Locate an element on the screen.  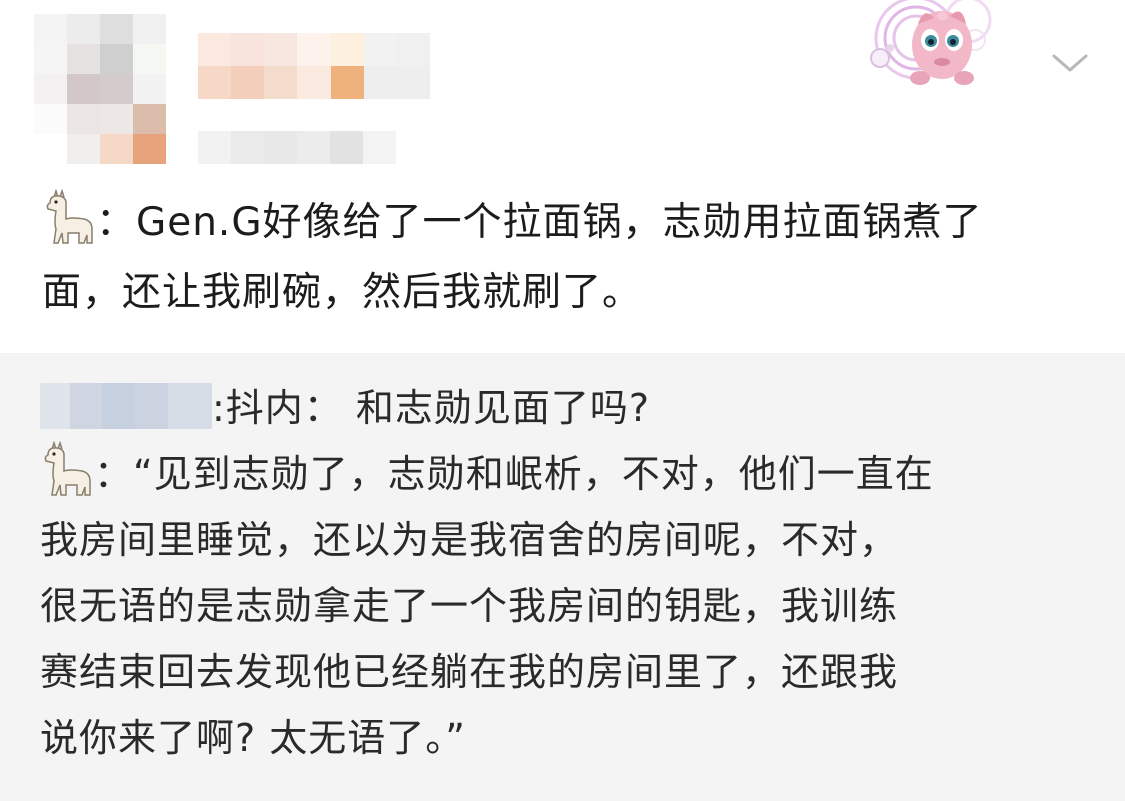
reply-answer-line: ：“见到志勋了，志勋和岷析，不对，他们一直在 is located at coordinates (570, 474).